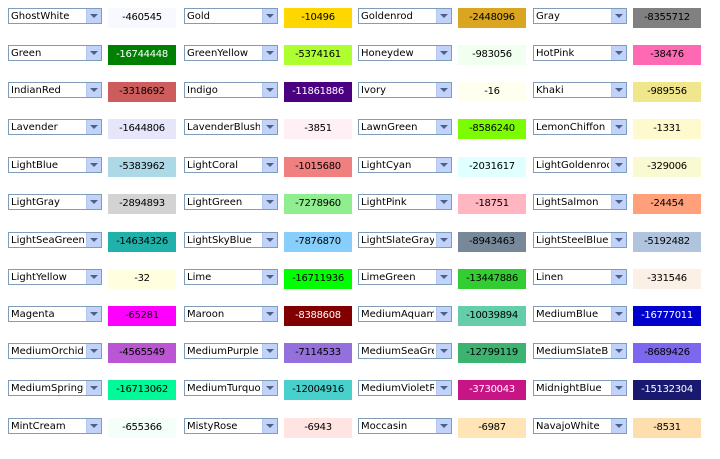 Image resolution: width=720 pixels, height=459 pixels. What do you see at coordinates (580, 351) in the screenshot?
I see `color-name-combobox: MediumSlateBlue` at bounding box center [580, 351].